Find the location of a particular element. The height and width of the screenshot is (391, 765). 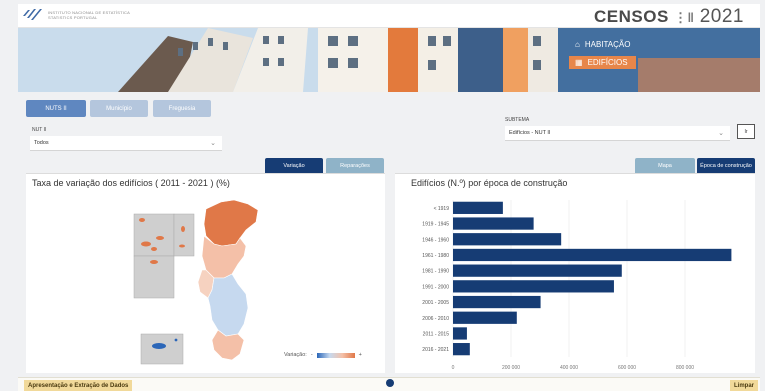

tab-municipio: Município is located at coordinates (119, 108).